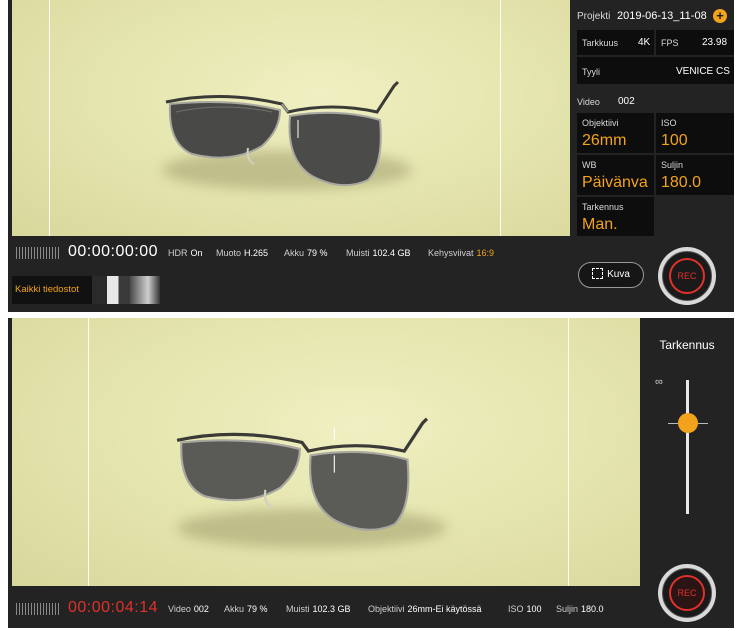 Image resolution: width=740 pixels, height=631 pixels. What do you see at coordinates (670, 43) in the screenshot?
I see `fps-label: FPS` at bounding box center [670, 43].